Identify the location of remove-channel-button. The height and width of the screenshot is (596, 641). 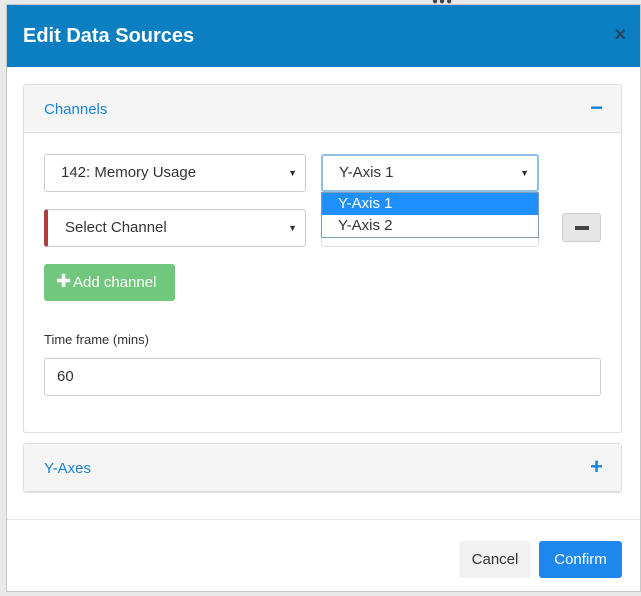
(581, 227).